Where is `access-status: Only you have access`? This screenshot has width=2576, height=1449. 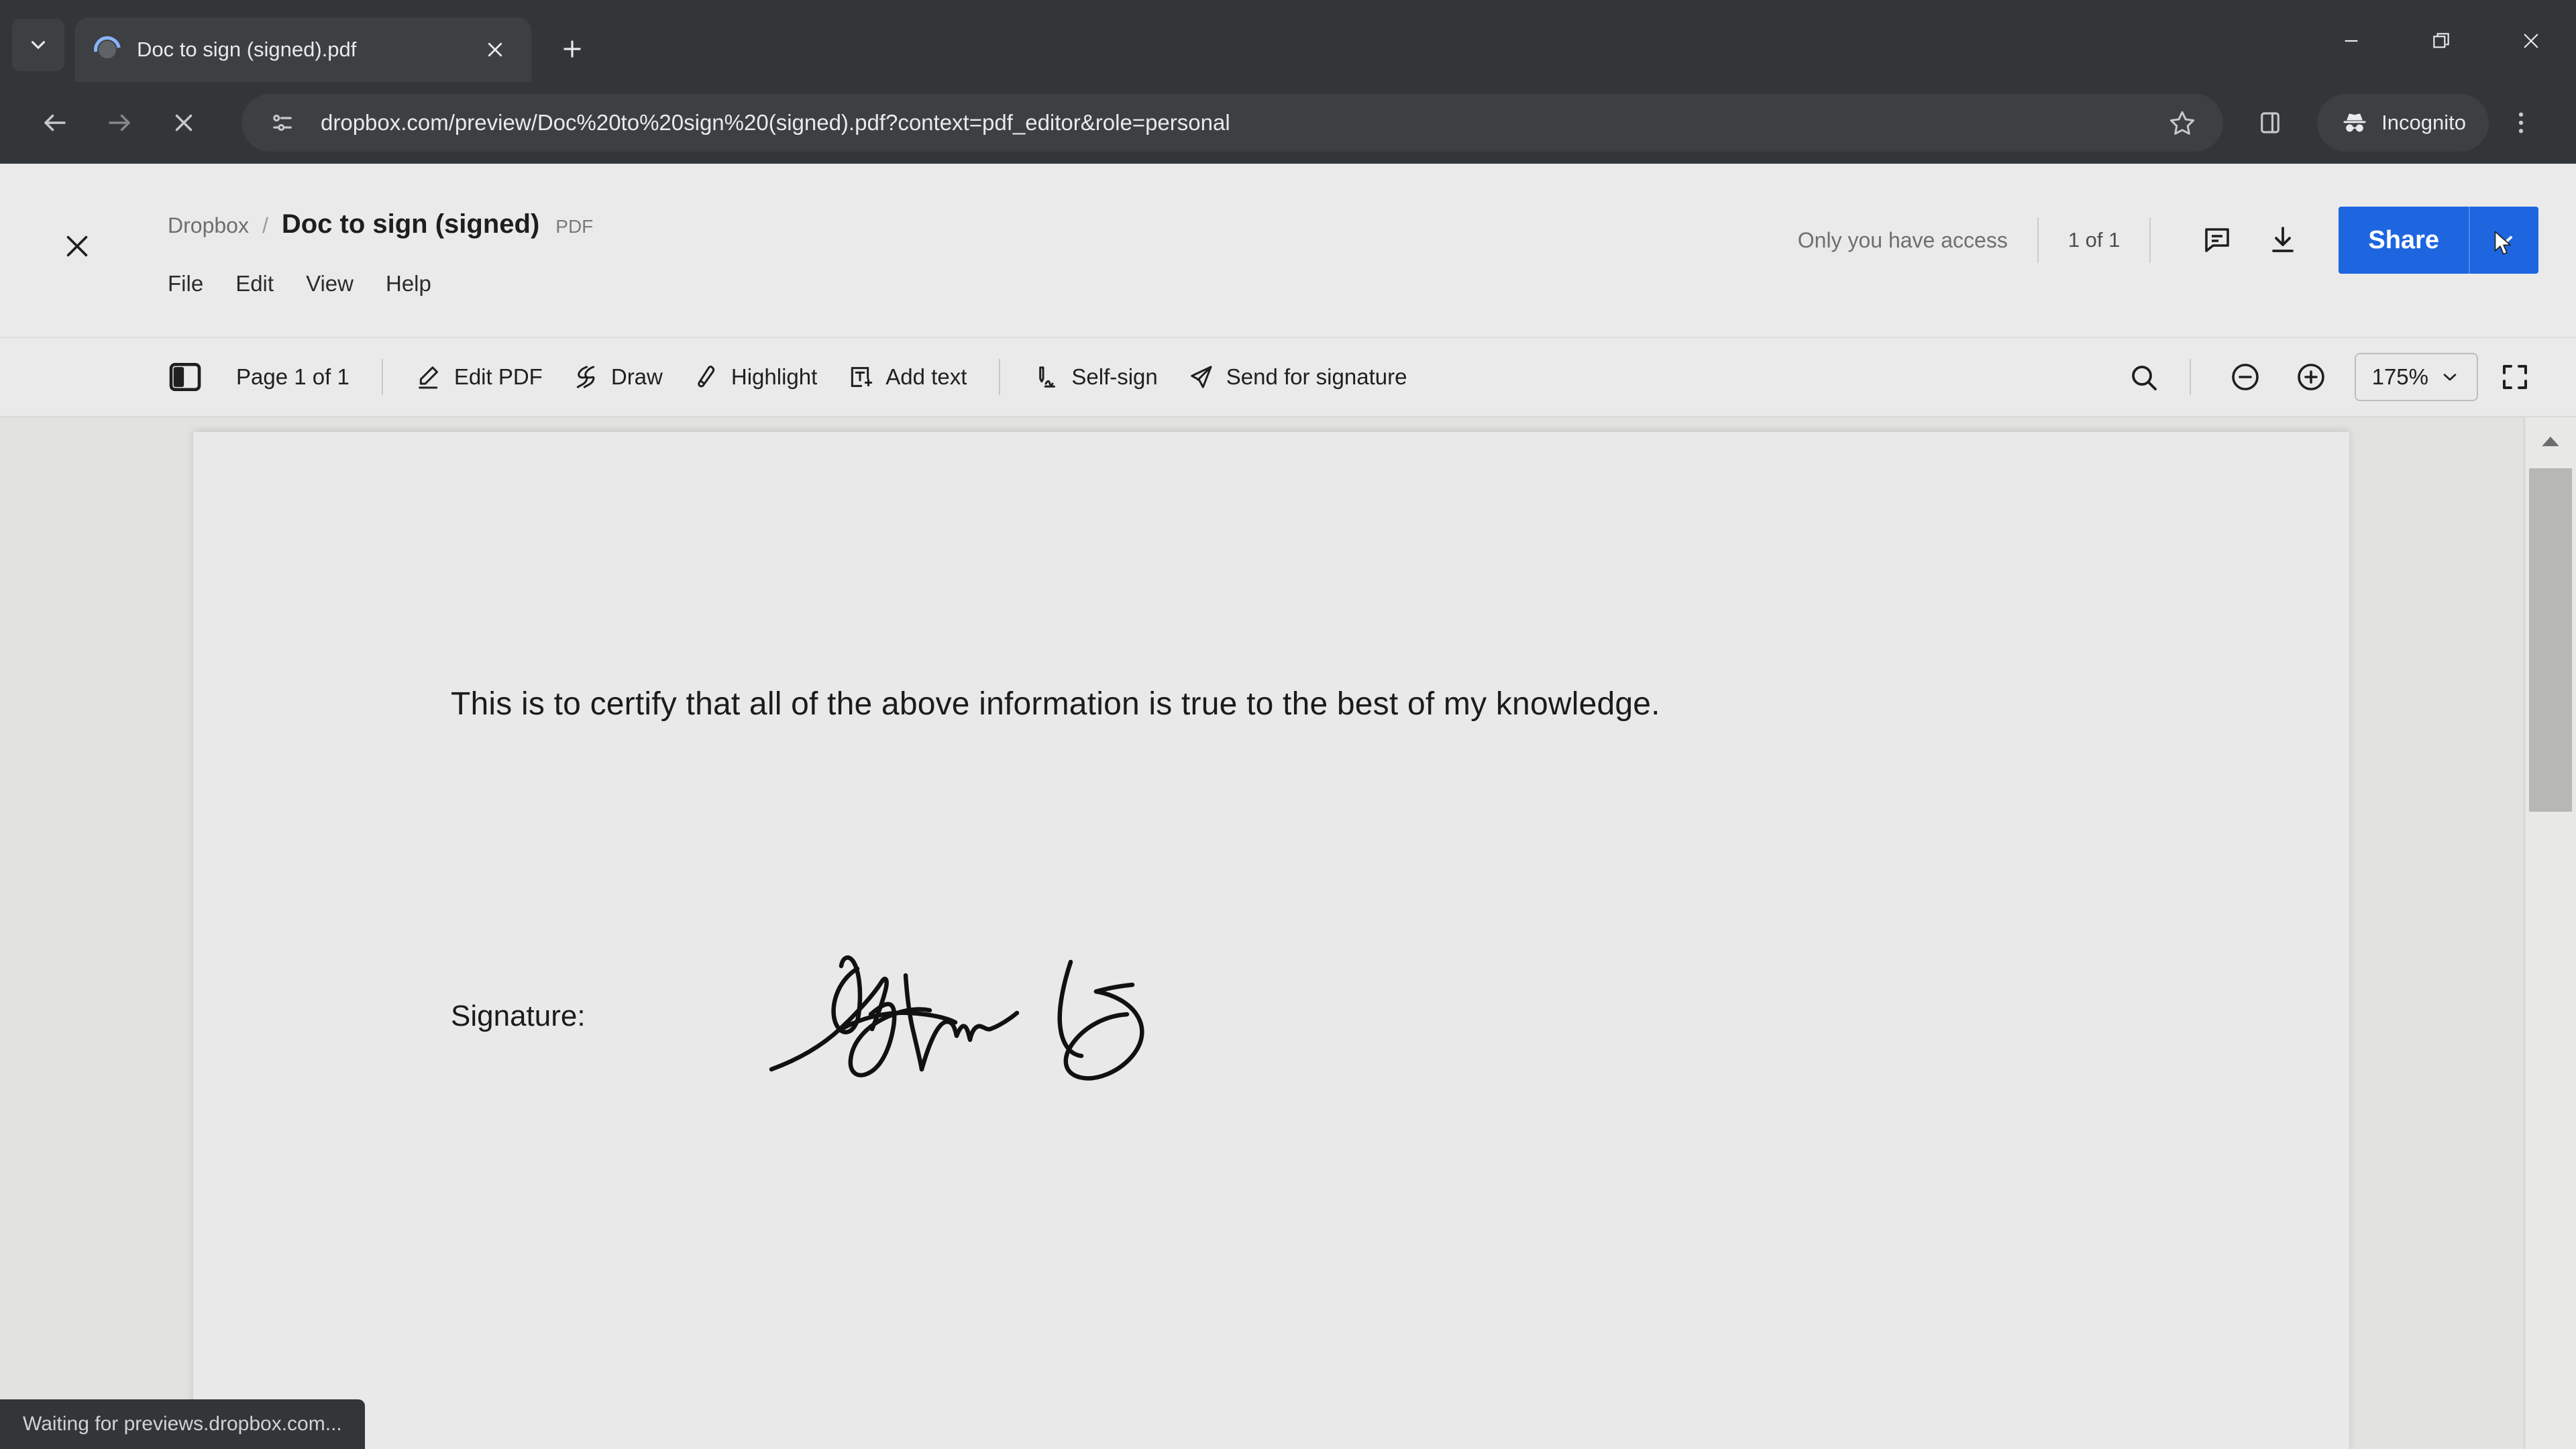 access-status: Only you have access is located at coordinates (1902, 239).